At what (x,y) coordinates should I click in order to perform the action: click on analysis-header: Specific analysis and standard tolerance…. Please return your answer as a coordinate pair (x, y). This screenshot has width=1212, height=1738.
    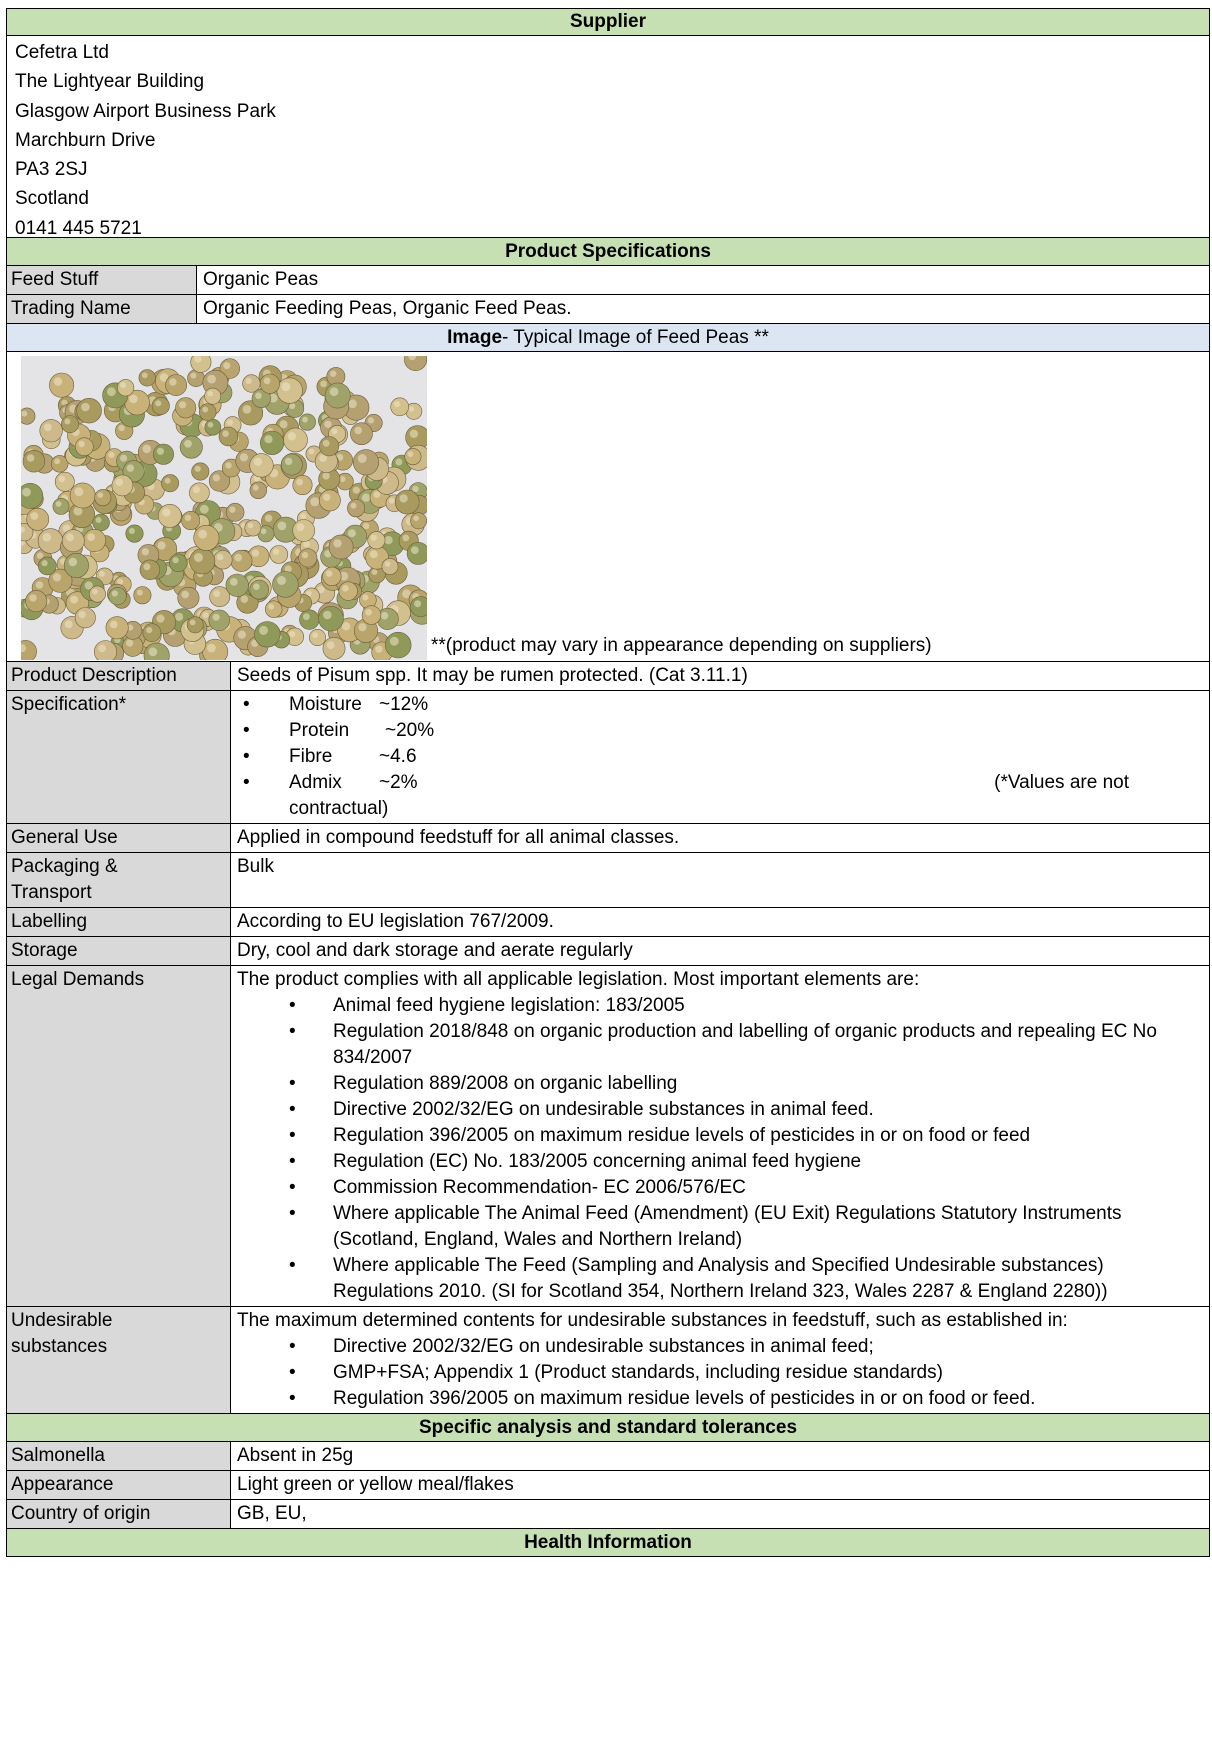
    Looking at the image, I should click on (608, 1428).